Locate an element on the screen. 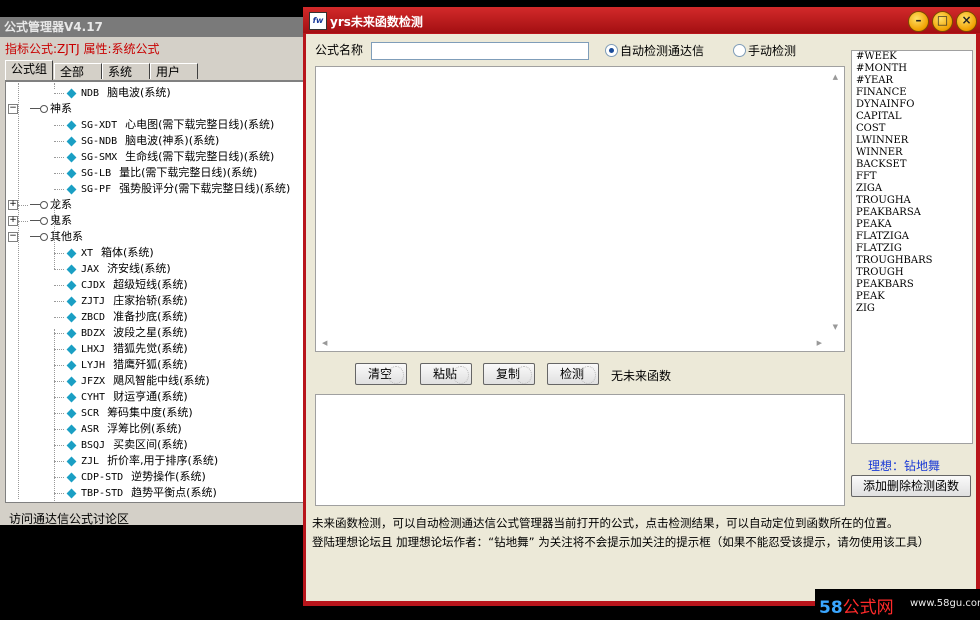 The height and width of the screenshot is (620, 980). formula-name: 猎鹰歼狐(系统) is located at coordinates (150, 364).